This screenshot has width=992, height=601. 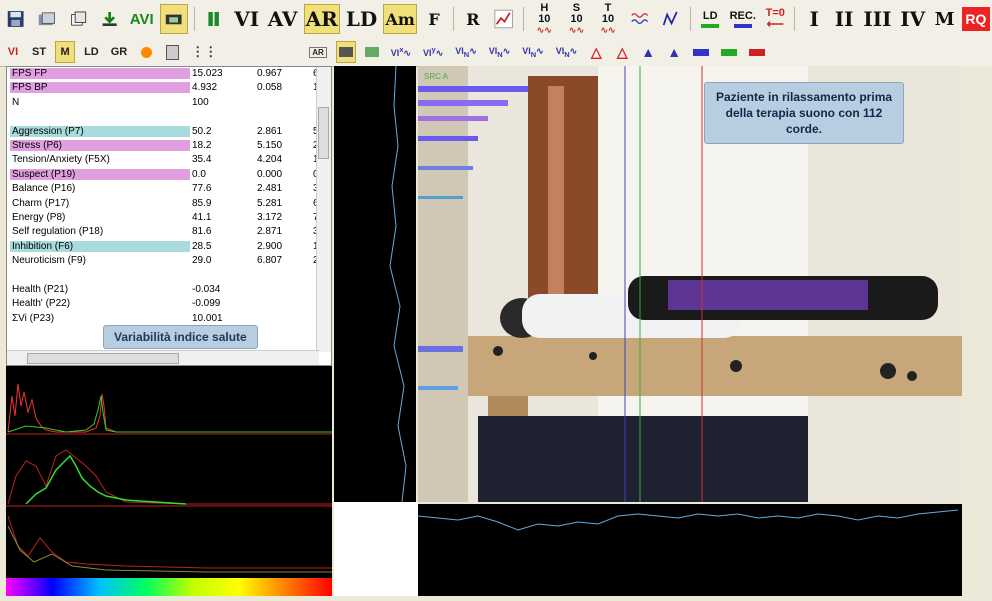 I want to click on signal-icon, so click(x=670, y=18).